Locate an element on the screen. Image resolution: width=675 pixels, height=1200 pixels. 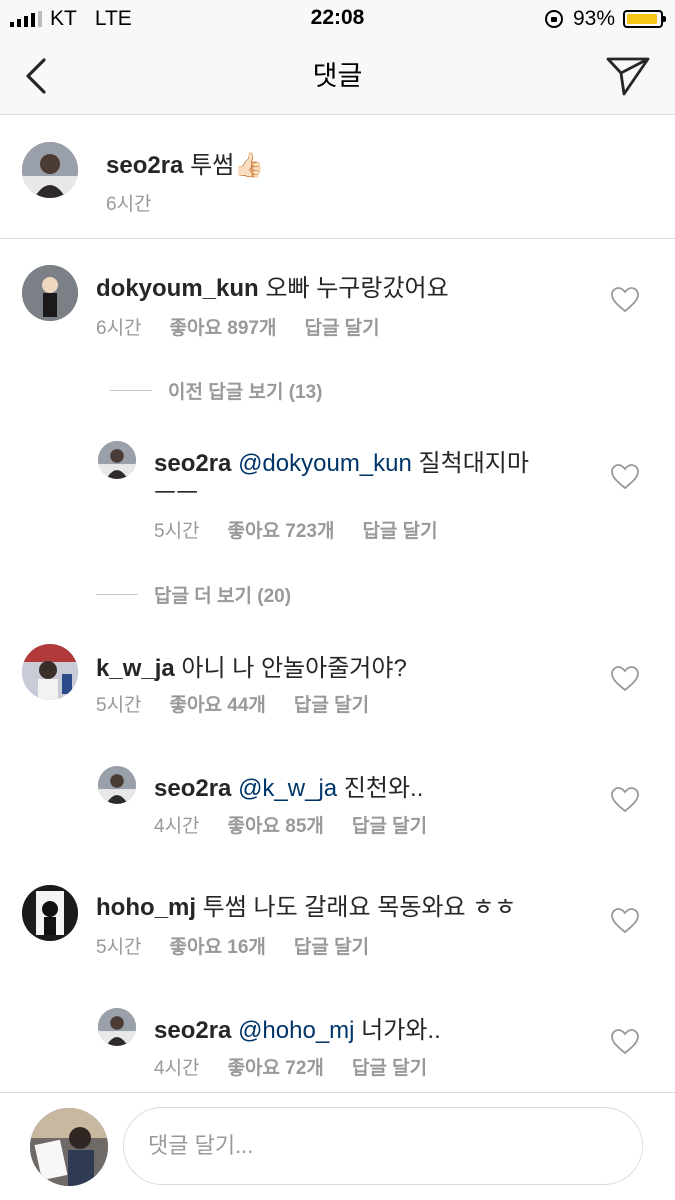
like-count: 좋아요 16개 is located at coordinates (218, 947).